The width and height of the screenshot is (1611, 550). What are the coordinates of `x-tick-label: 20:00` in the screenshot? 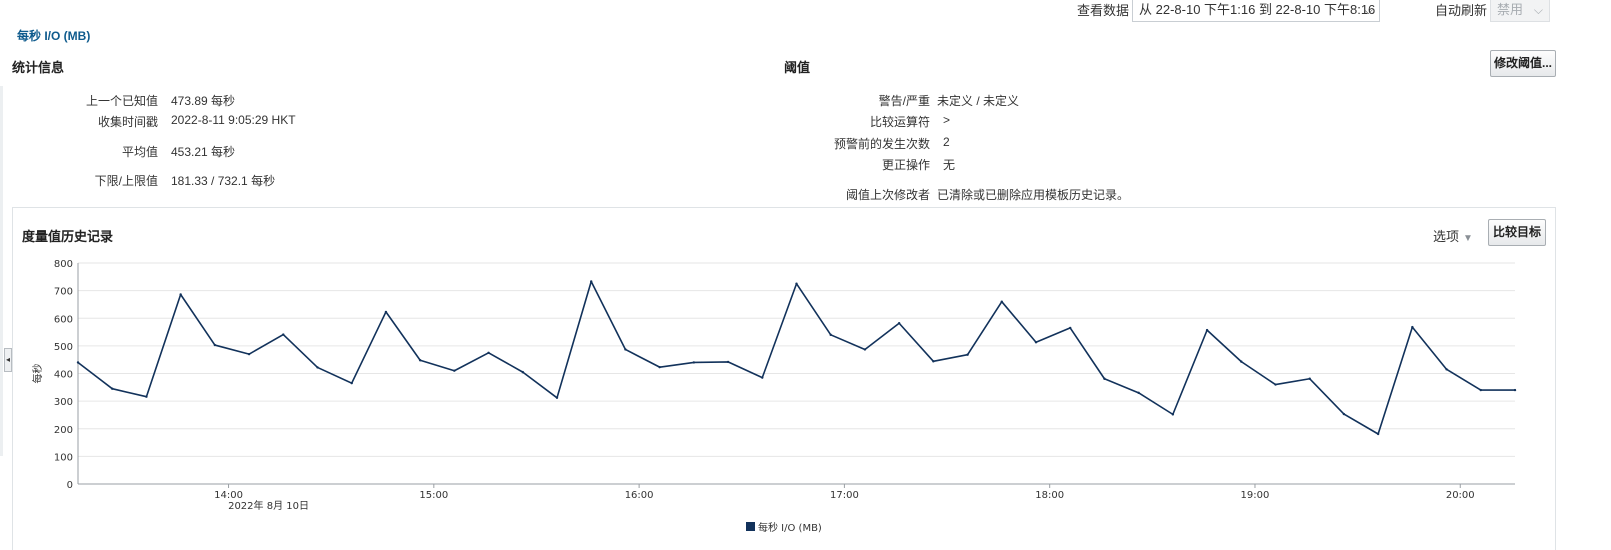 It's located at (1460, 495).